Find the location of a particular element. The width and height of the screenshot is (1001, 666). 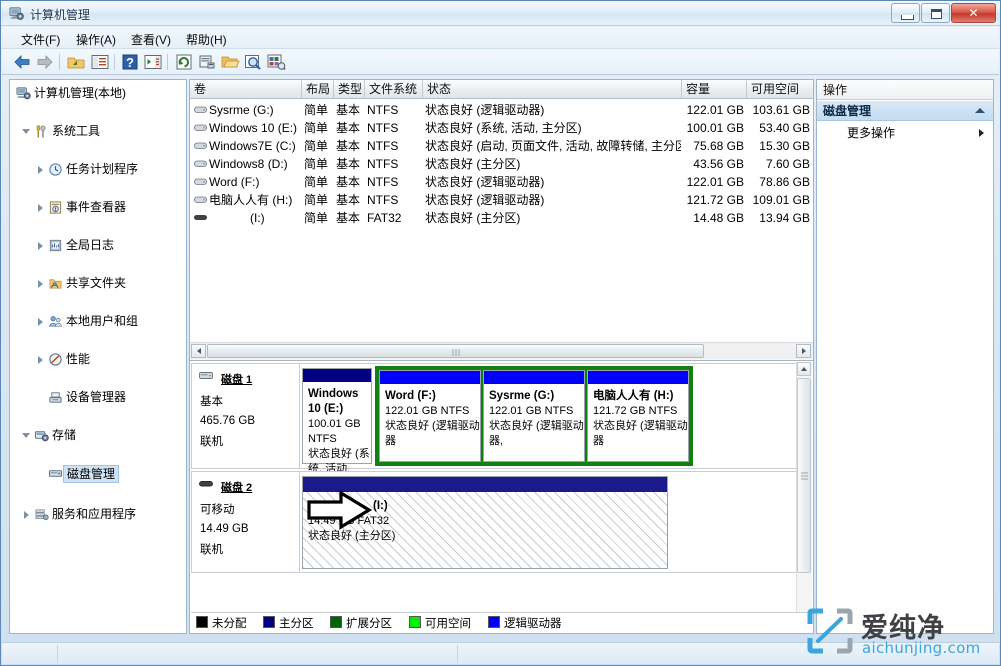

forward-icon is located at coordinates (45, 62).